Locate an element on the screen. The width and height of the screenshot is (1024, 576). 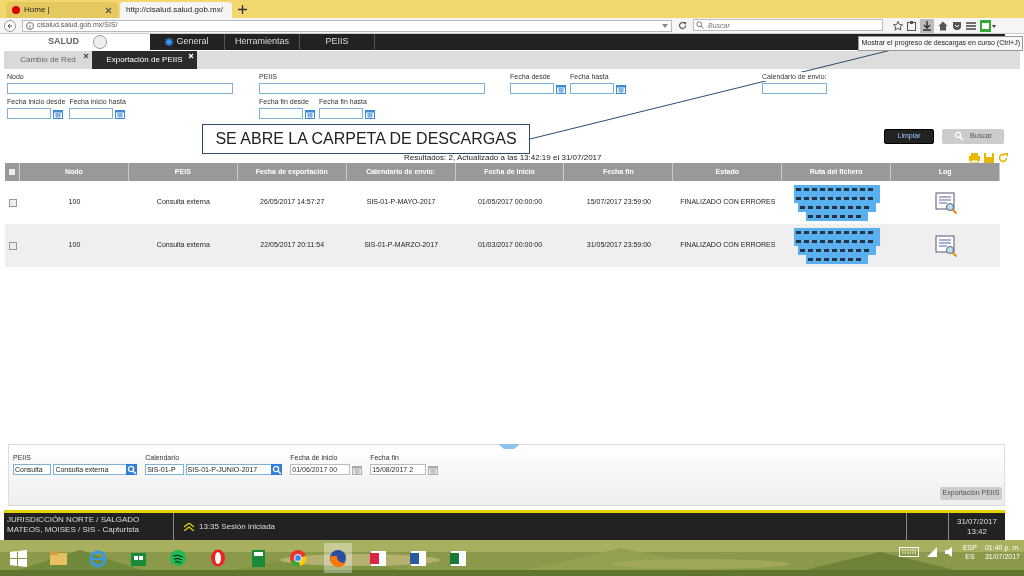
dropdown-icon is located at coordinates (665, 25).